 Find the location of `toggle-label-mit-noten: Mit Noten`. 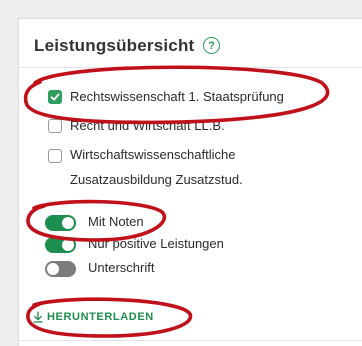

toggle-label-mit-noten: Mit Noten is located at coordinates (116, 221).